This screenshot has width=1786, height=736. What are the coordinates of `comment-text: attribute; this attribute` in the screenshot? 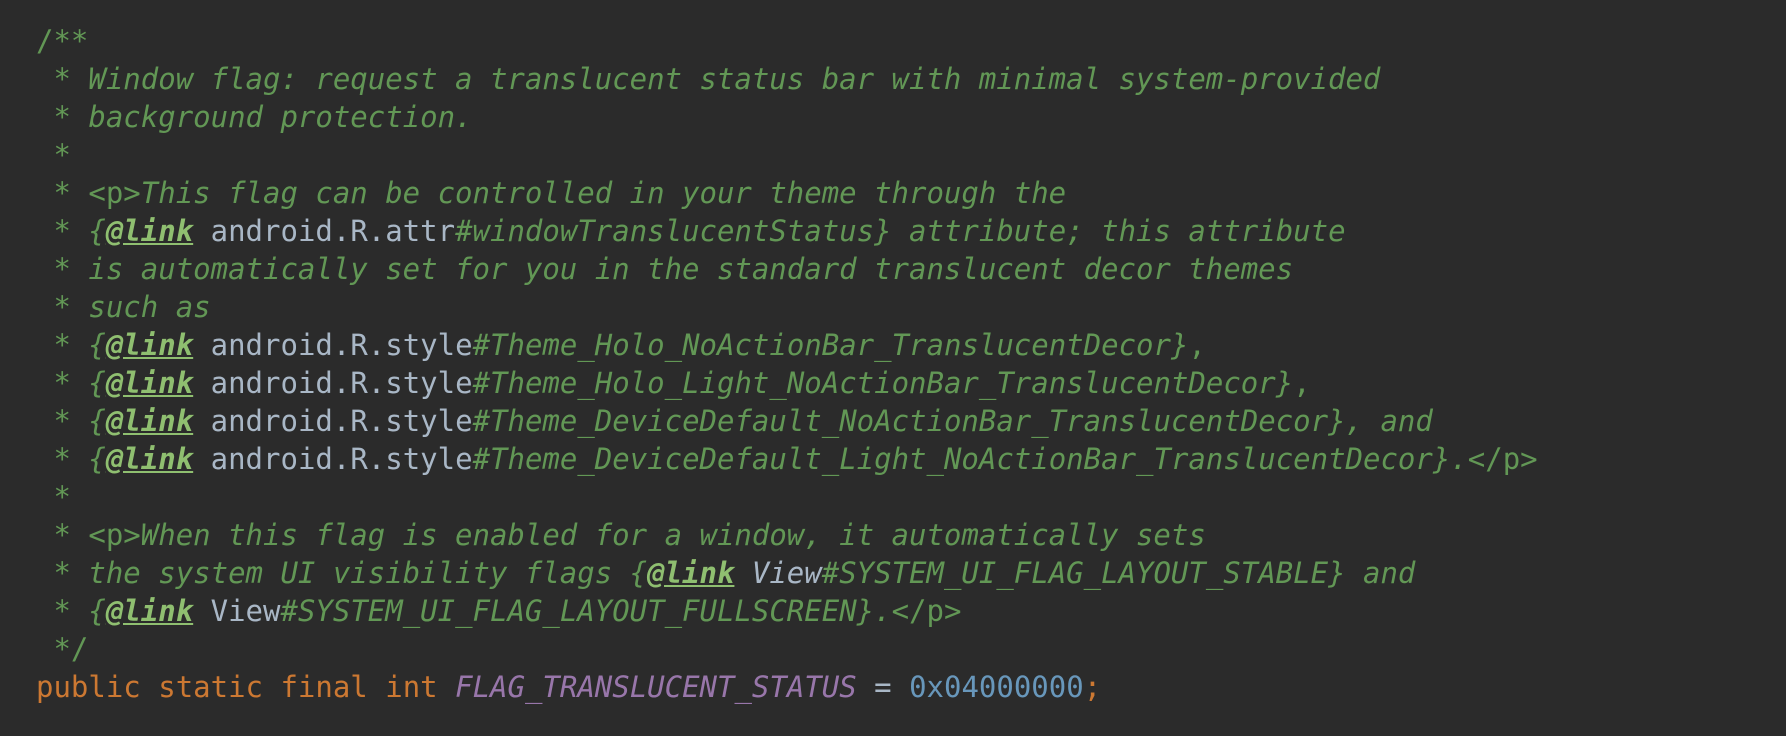 It's located at (1118, 231).